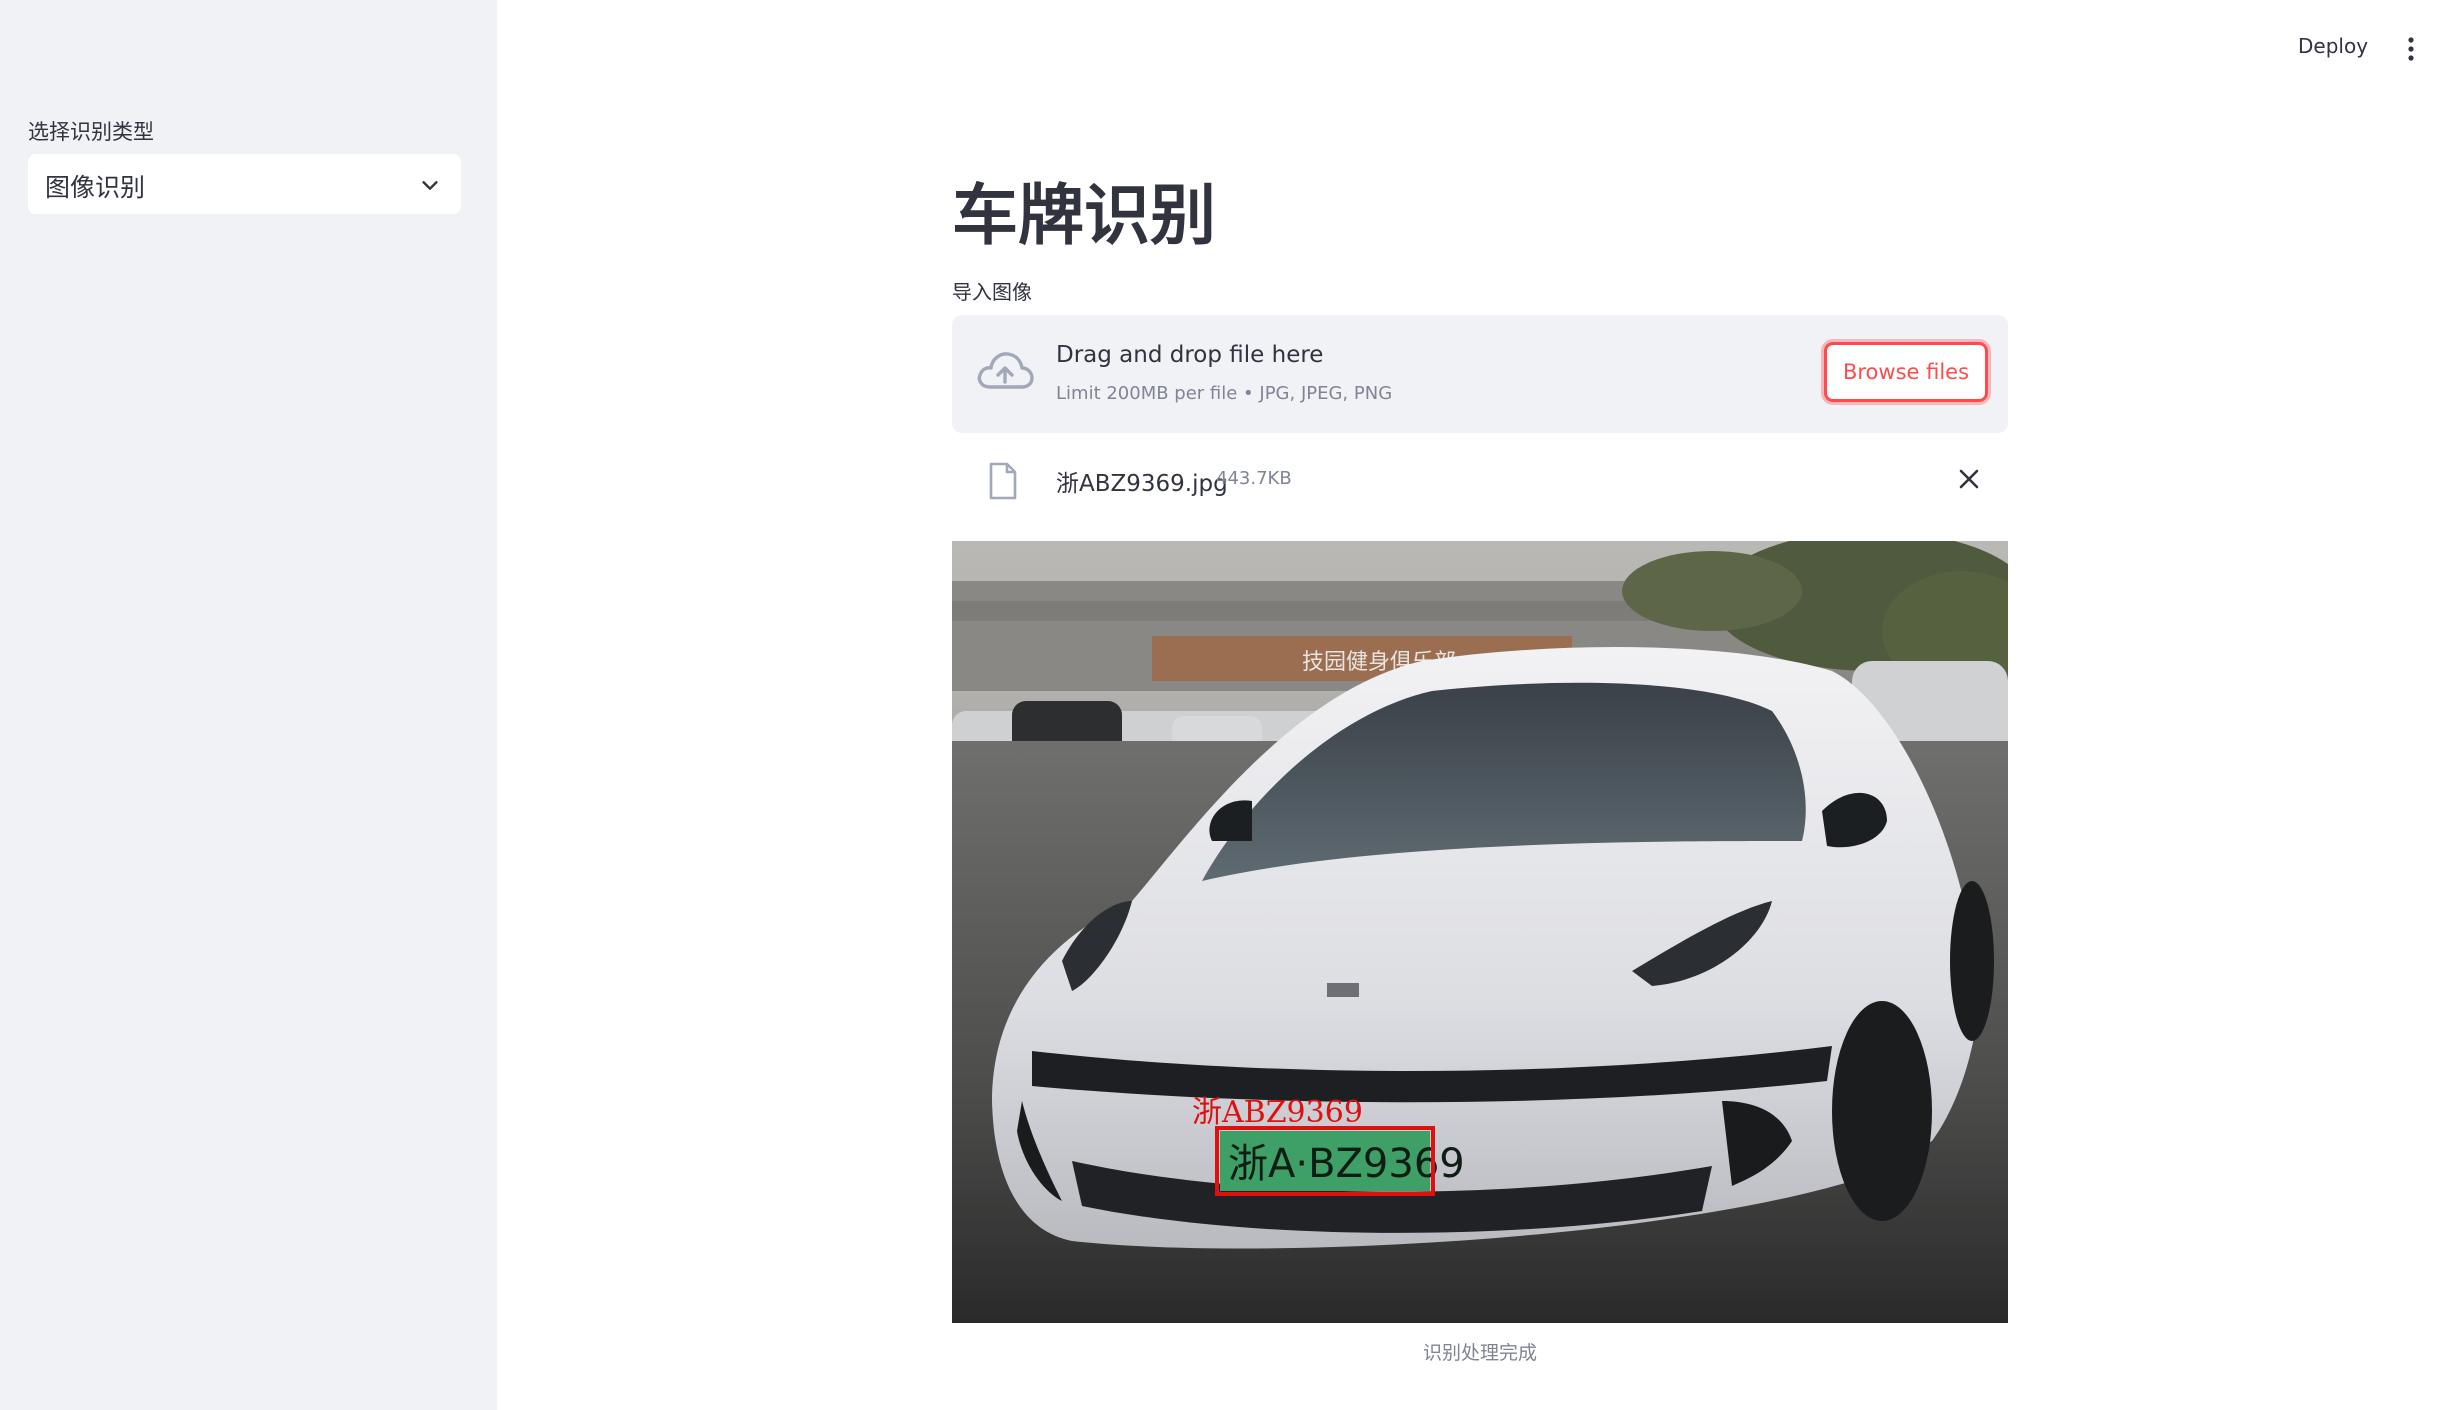  Describe the element at coordinates (430, 185) in the screenshot. I see `chevron-down-icon` at that location.